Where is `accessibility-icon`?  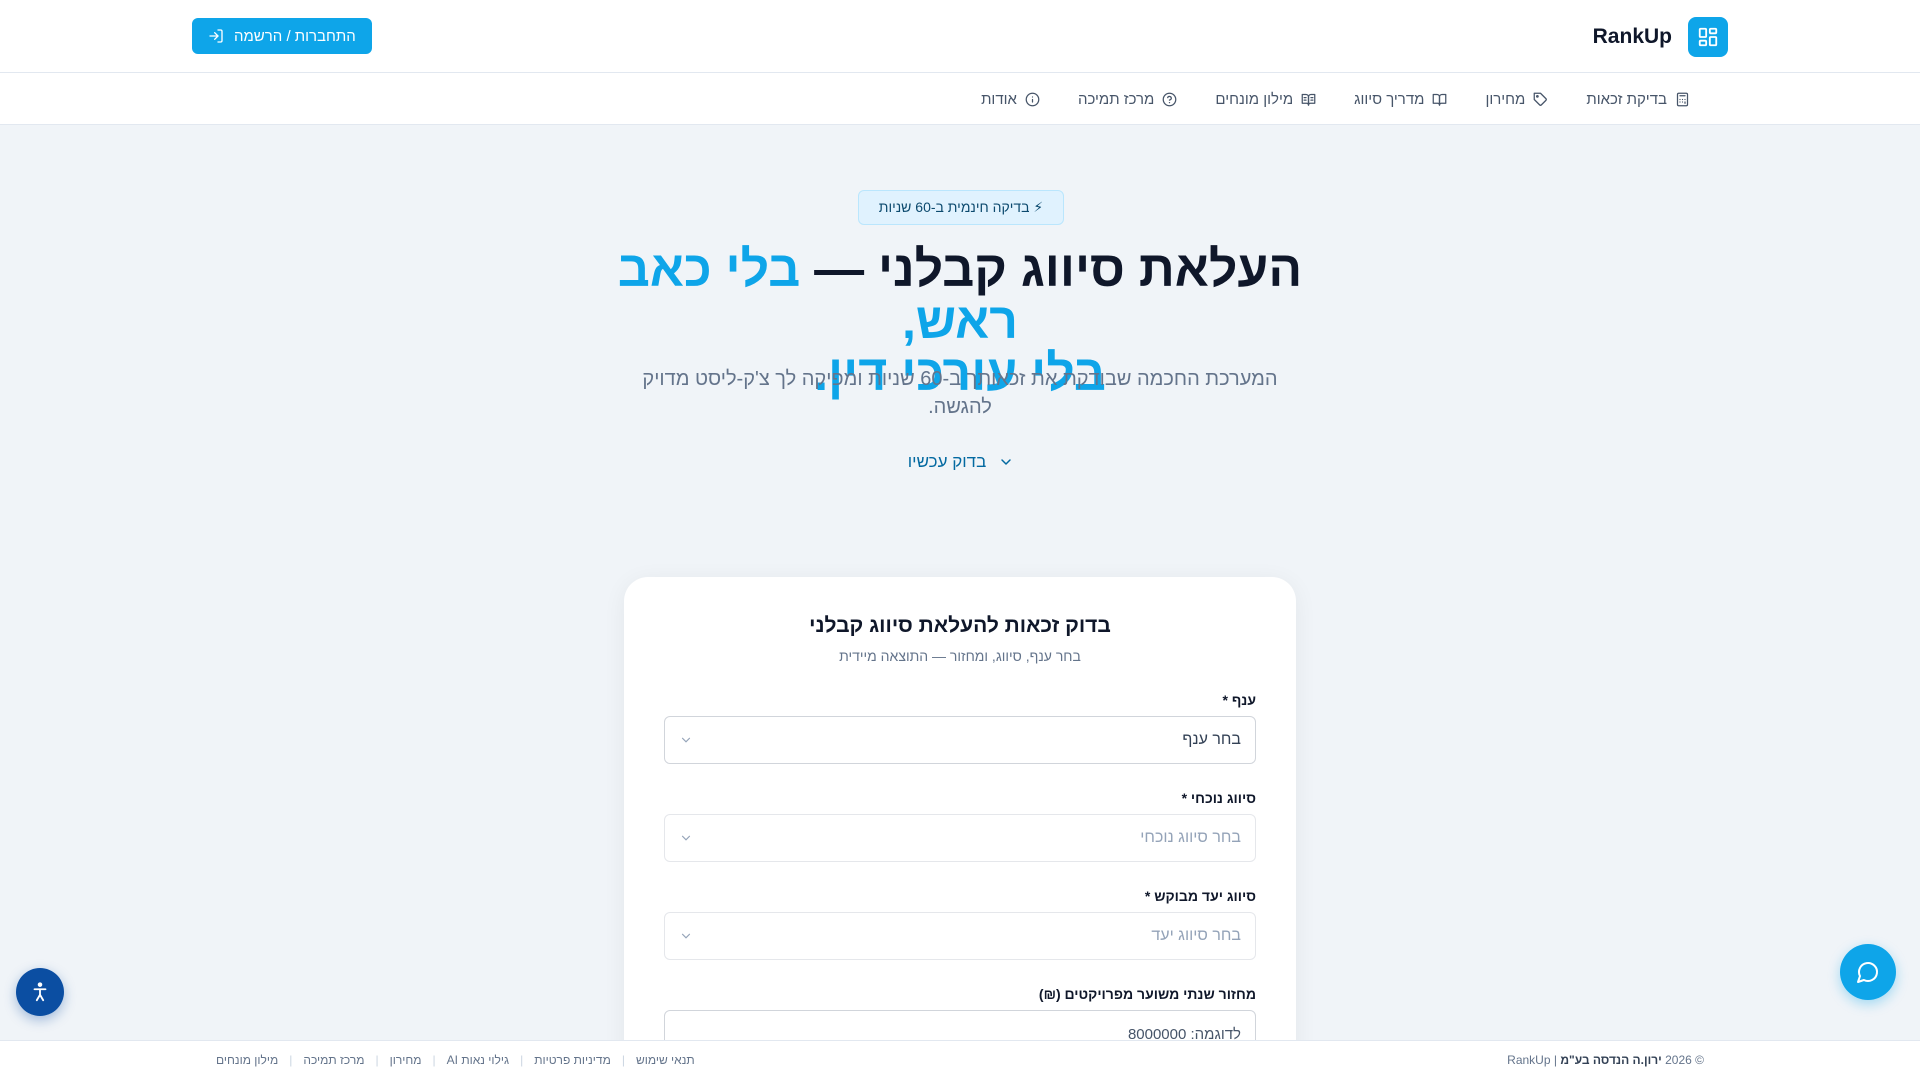
accessibility-icon is located at coordinates (40, 992).